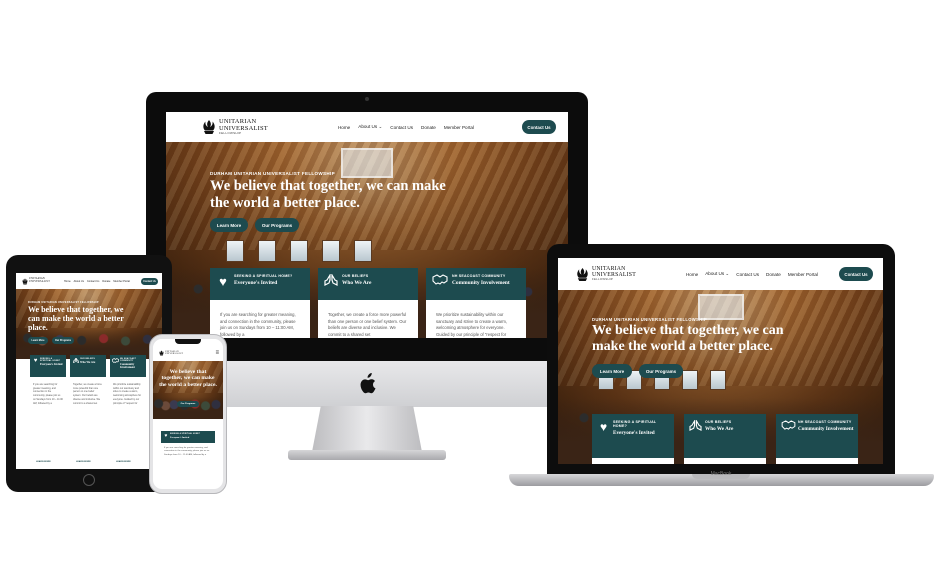 The width and height of the screenshot is (940, 588). Describe the element at coordinates (230, 133) in the screenshot. I see `logo-subtitle: Fellowship` at that location.